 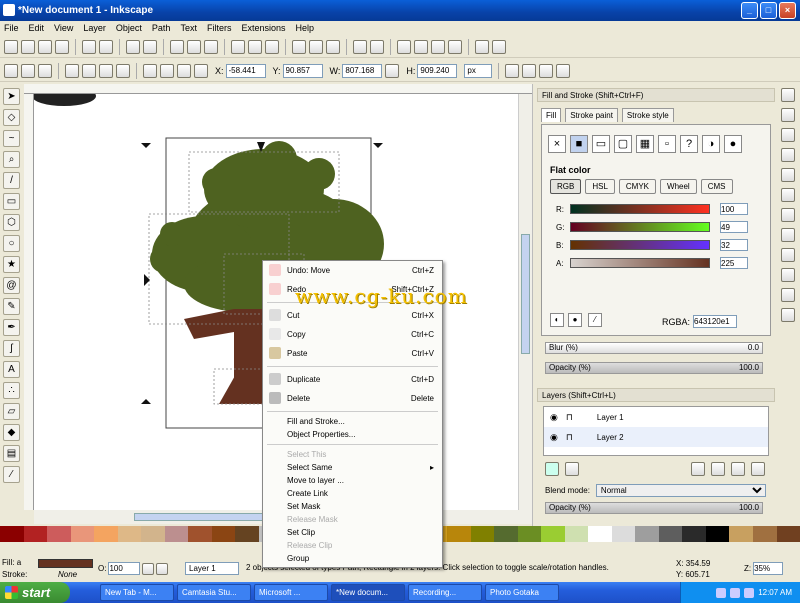 I want to click on fill-stroke-icon, so click(x=404, y=46).